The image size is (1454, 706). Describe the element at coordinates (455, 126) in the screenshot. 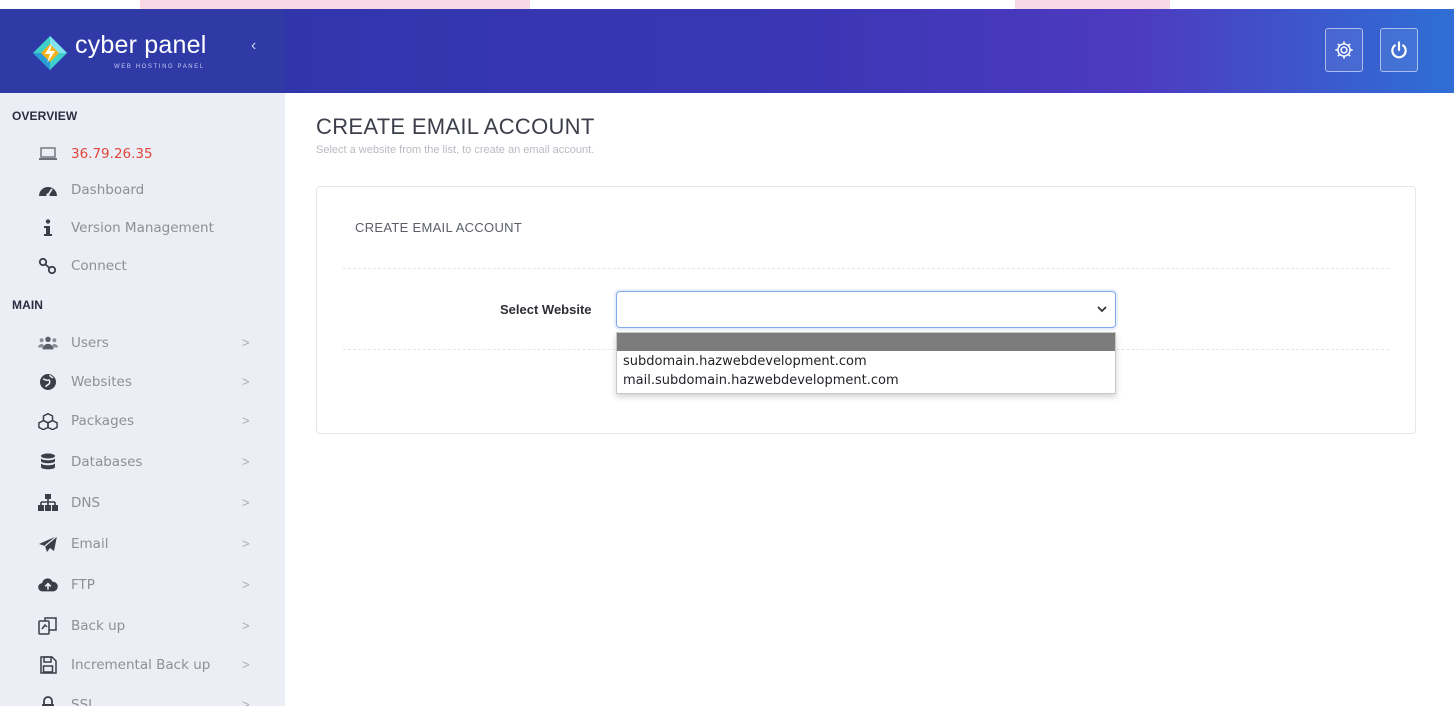

I see `page-title: CREATE EMAIL ACCOUNT` at that location.